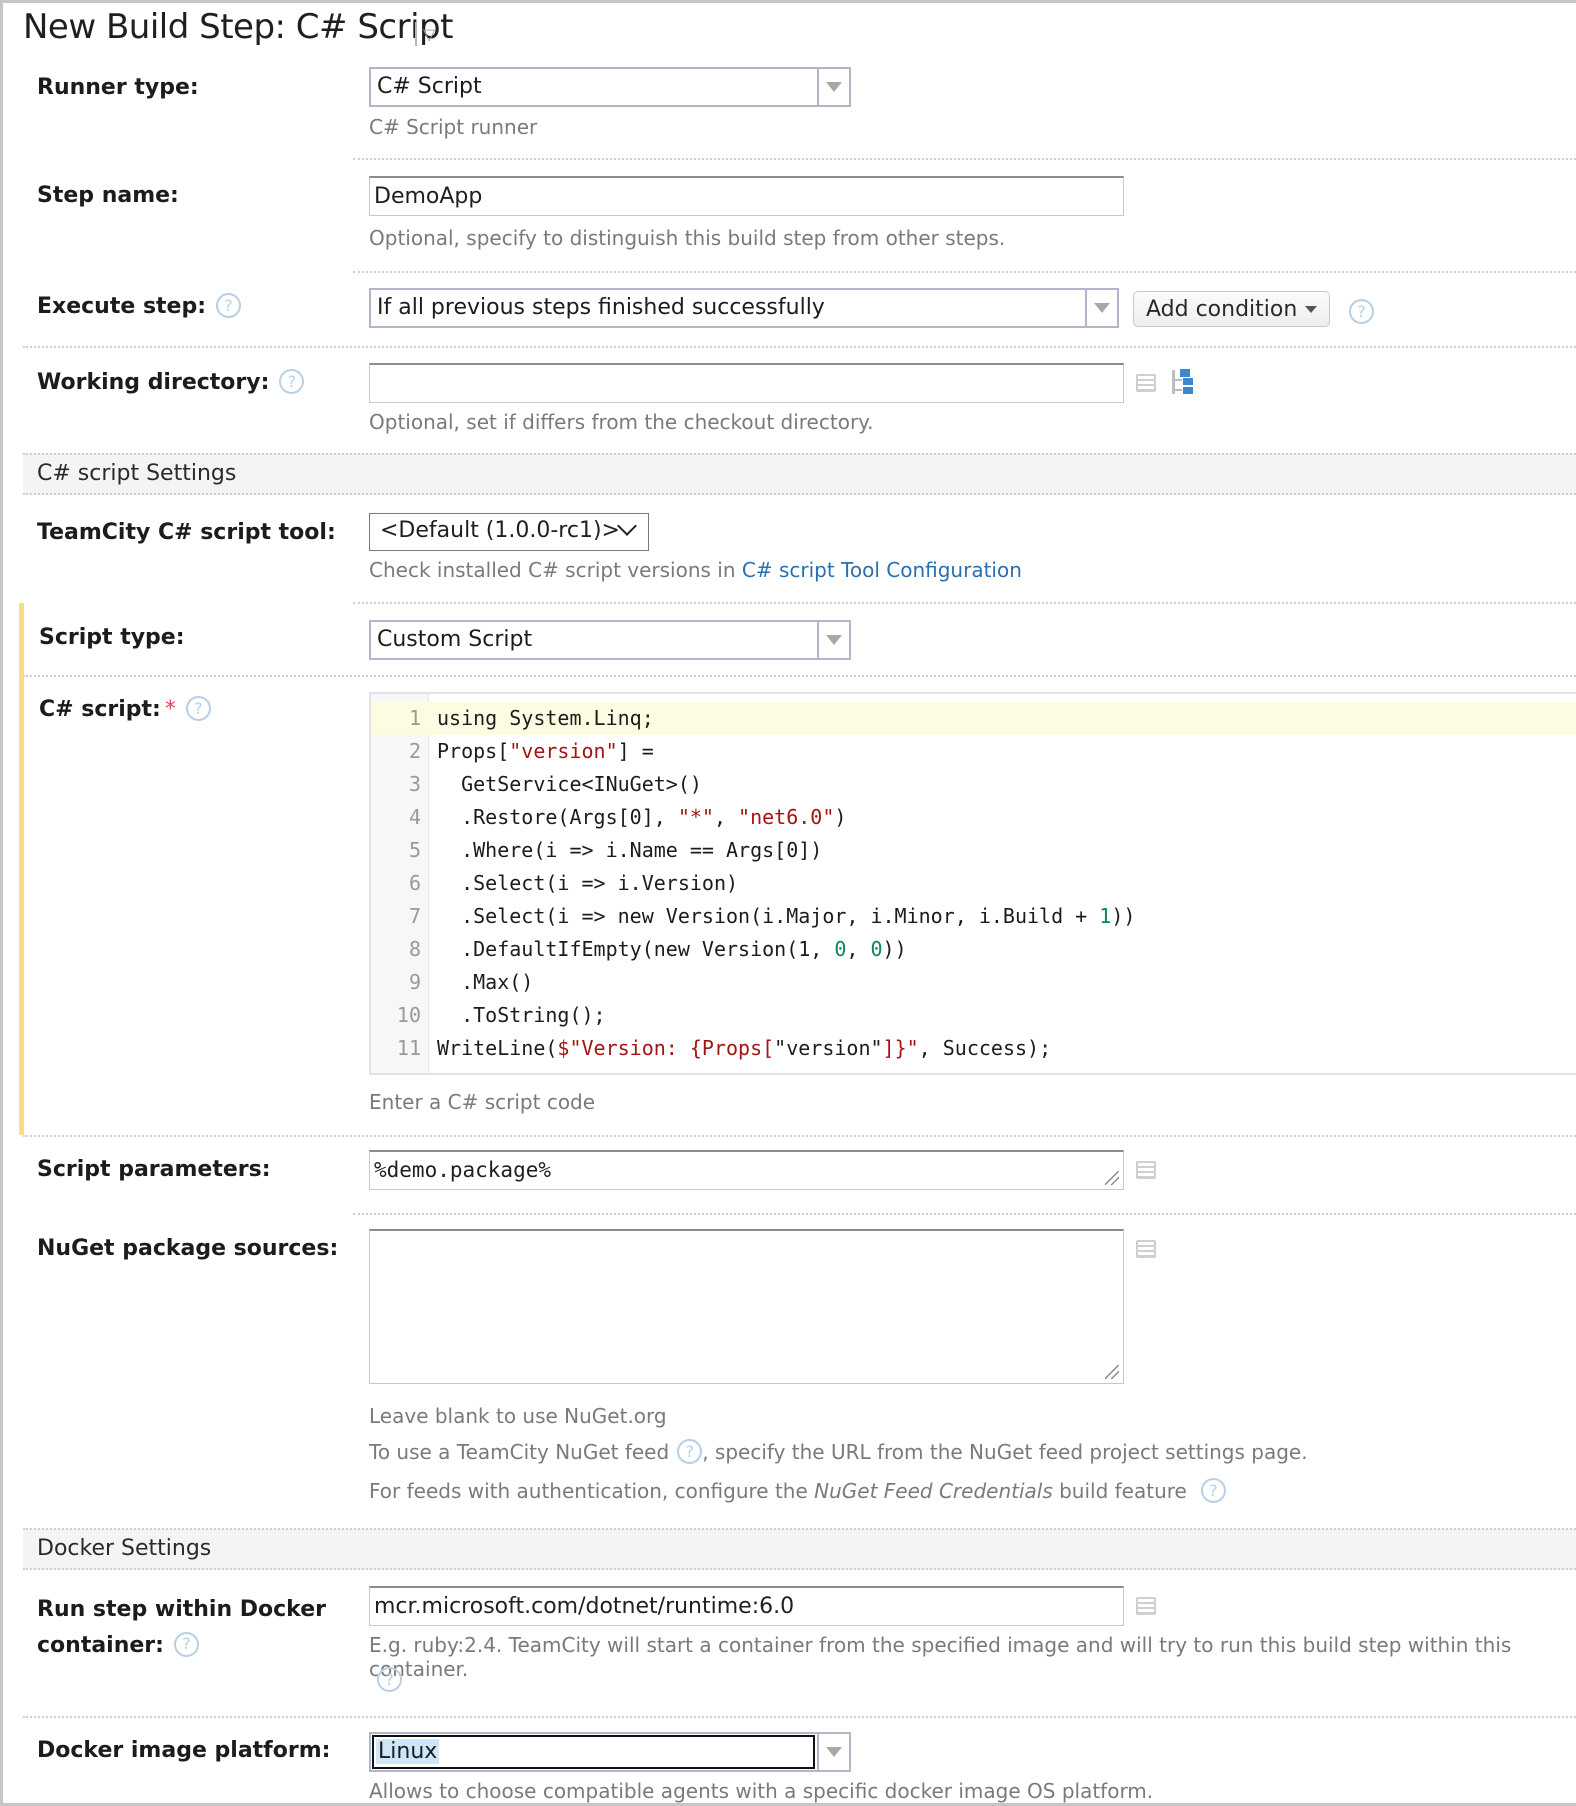 This screenshot has height=1806, width=1576. Describe the element at coordinates (112, 637) in the screenshot. I see `script-type-label: Script type:` at that location.